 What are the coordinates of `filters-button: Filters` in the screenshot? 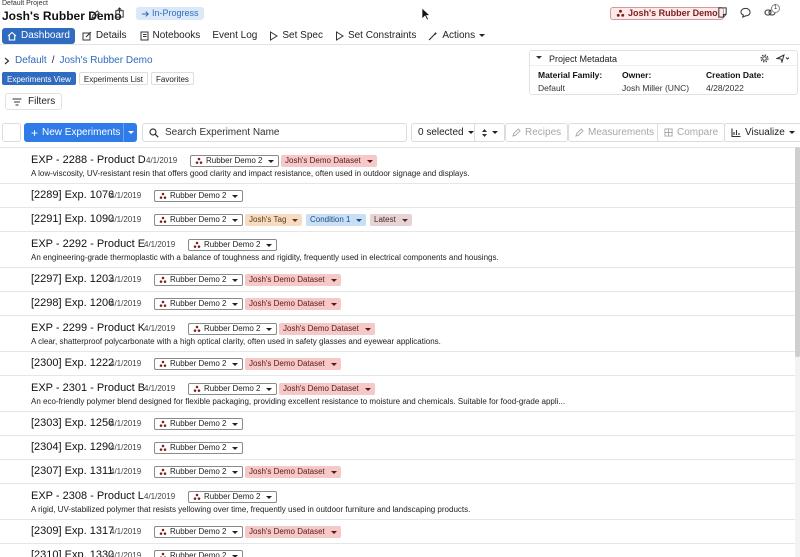 It's located at (34, 101).